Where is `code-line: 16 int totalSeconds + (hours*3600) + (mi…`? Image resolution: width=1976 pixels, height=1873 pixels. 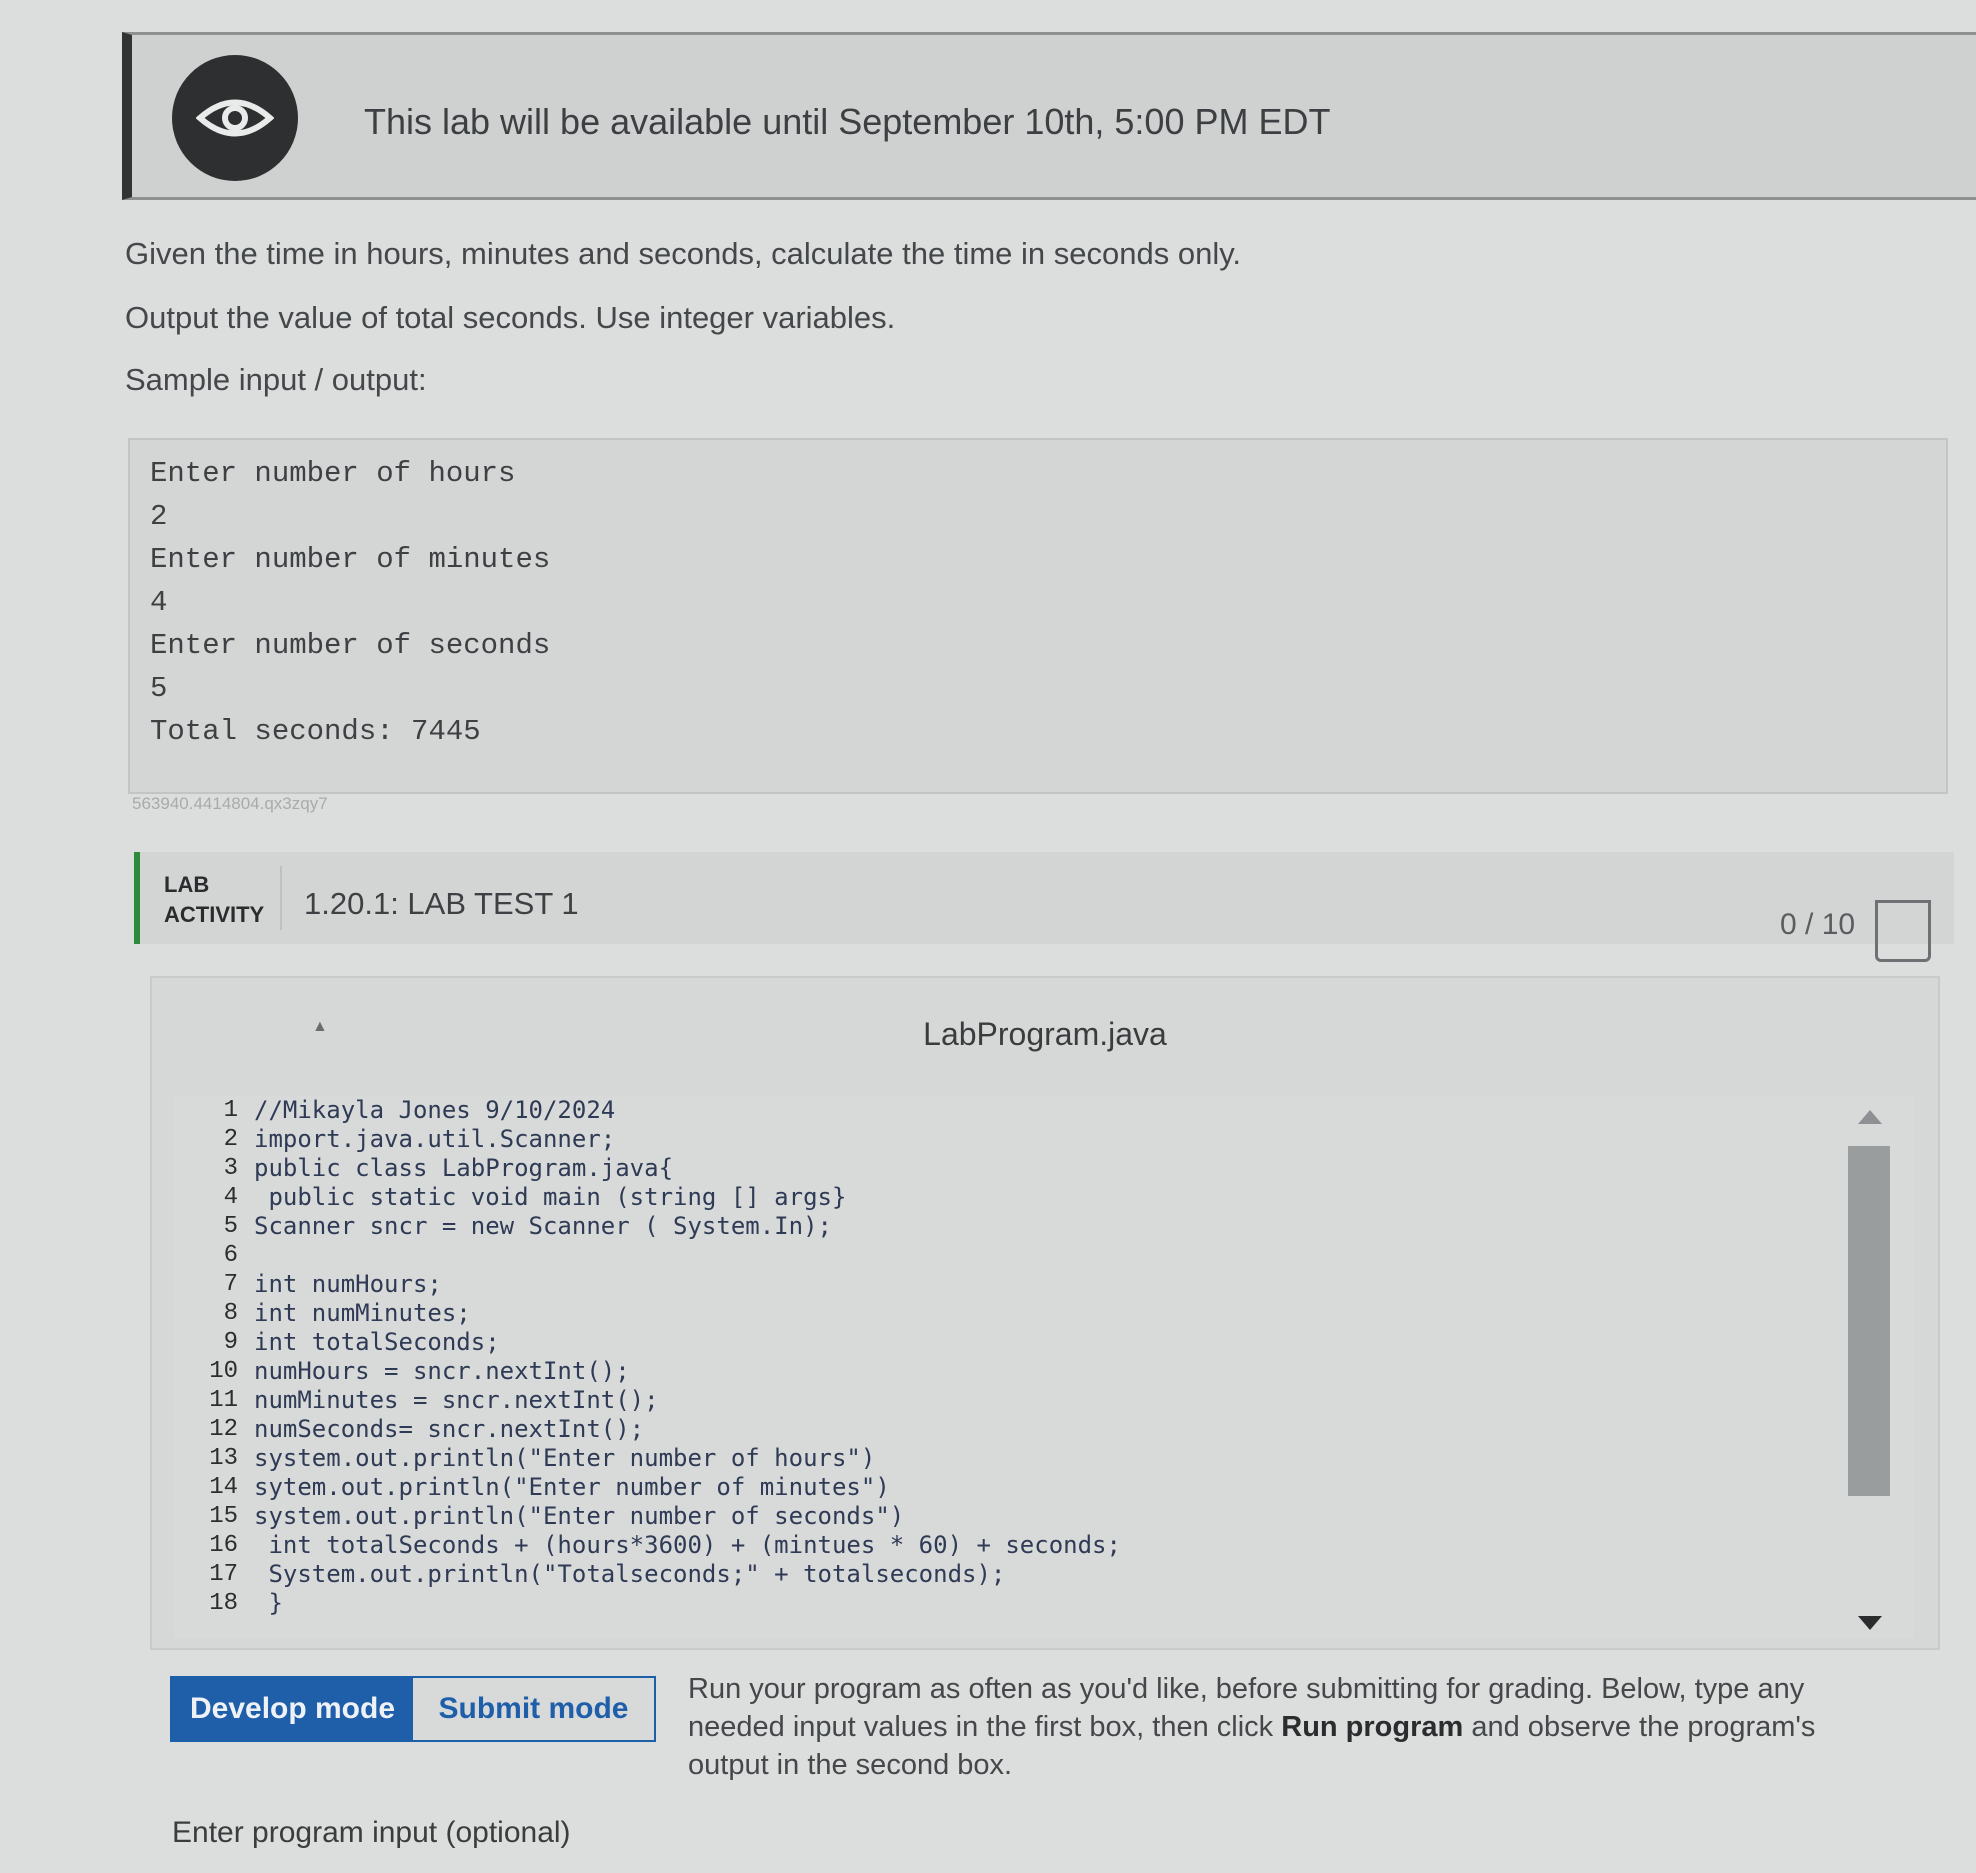 code-line: 16 int totalSeconds + (hours*3600) + (mi… is located at coordinates (647, 1545).